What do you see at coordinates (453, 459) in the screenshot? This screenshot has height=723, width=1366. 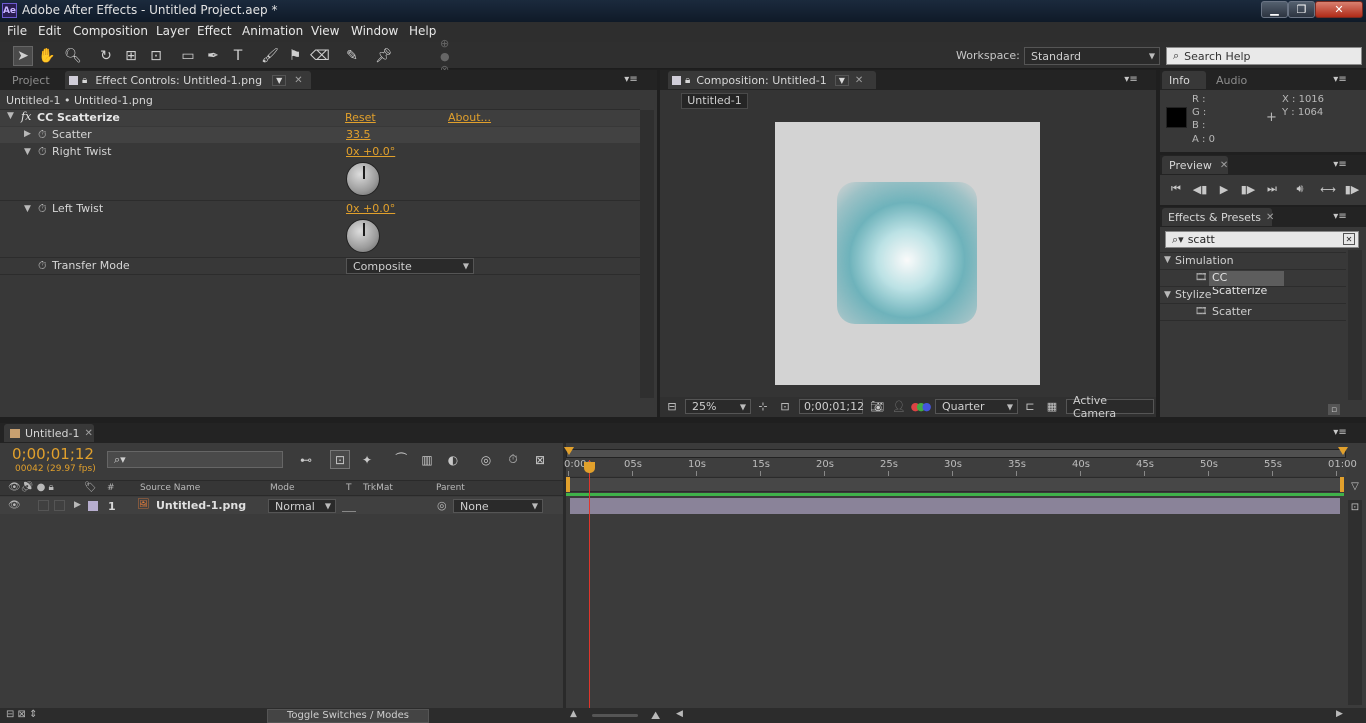 I see `motion-blur-icon: ◐` at bounding box center [453, 459].